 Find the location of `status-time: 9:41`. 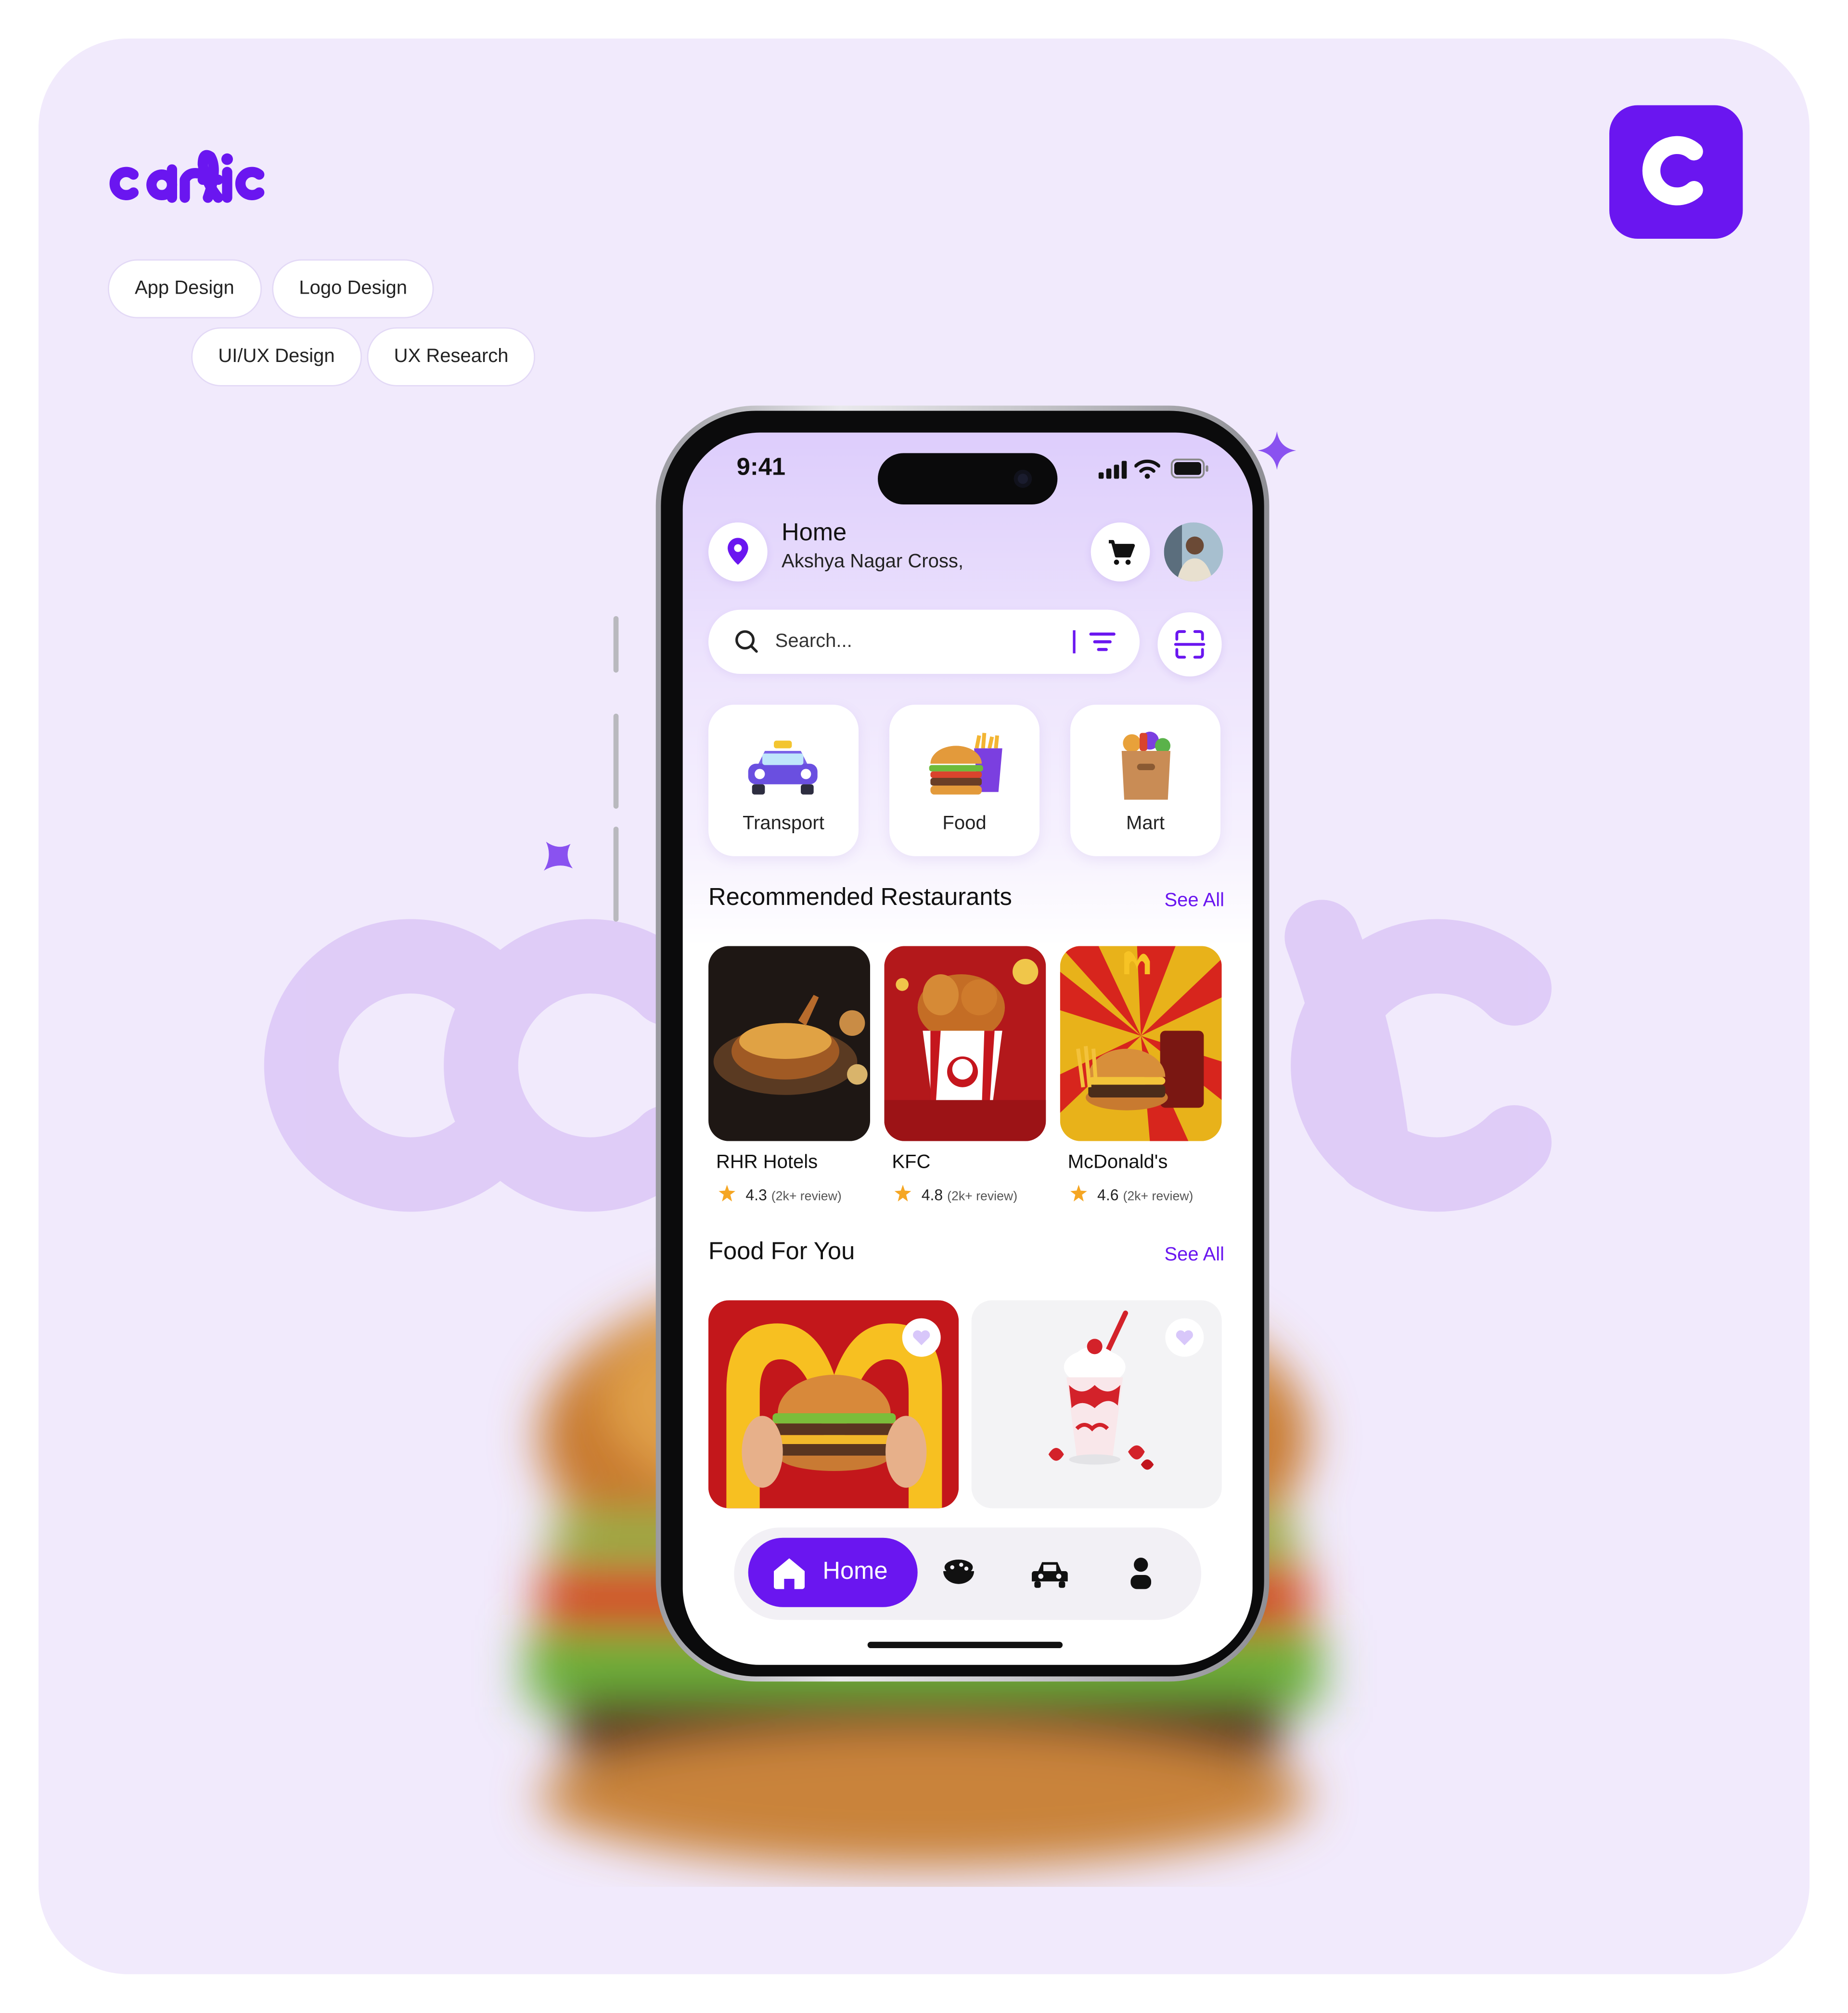

status-time: 9:41 is located at coordinates (761, 468).